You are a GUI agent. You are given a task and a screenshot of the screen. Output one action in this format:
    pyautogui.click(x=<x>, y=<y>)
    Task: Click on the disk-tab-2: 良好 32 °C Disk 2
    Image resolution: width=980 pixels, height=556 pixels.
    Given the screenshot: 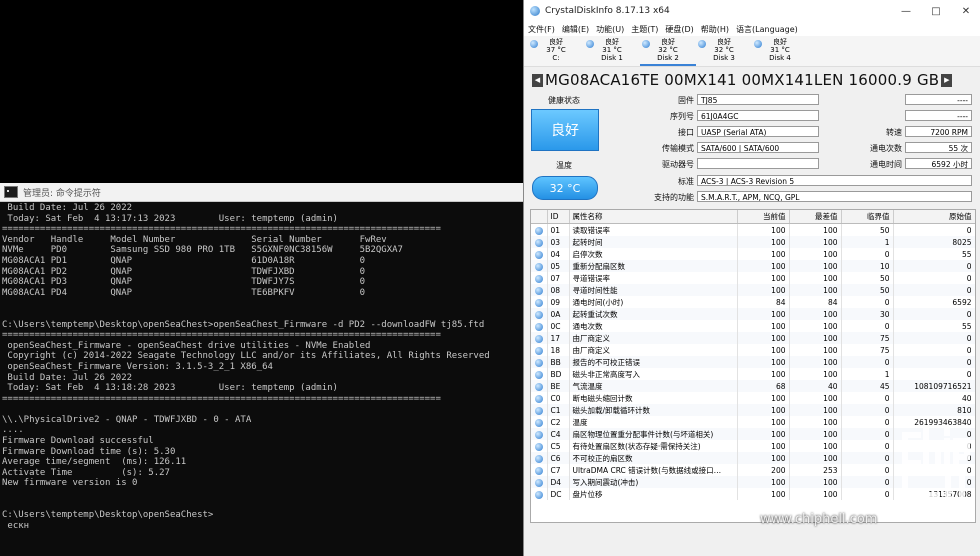 What is the action you would take?
    pyautogui.click(x=668, y=51)
    